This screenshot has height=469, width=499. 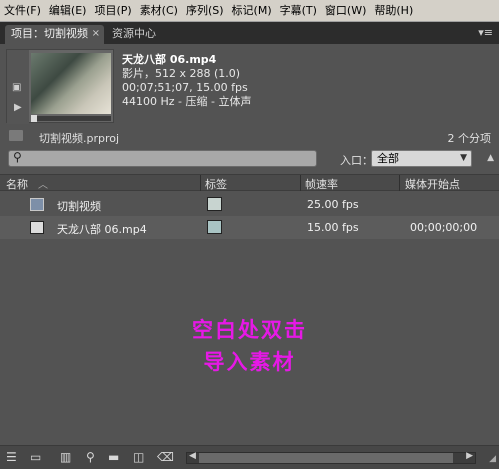 What do you see at coordinates (249, 137) in the screenshot?
I see `project-file-row: 切割视频.prproj 2 个分项` at bounding box center [249, 137].